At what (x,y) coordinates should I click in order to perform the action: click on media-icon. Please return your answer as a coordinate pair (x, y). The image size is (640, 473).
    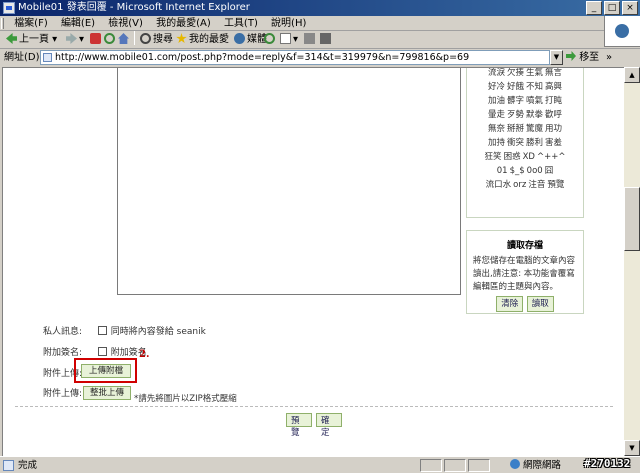
    Looking at the image, I should click on (239, 38).